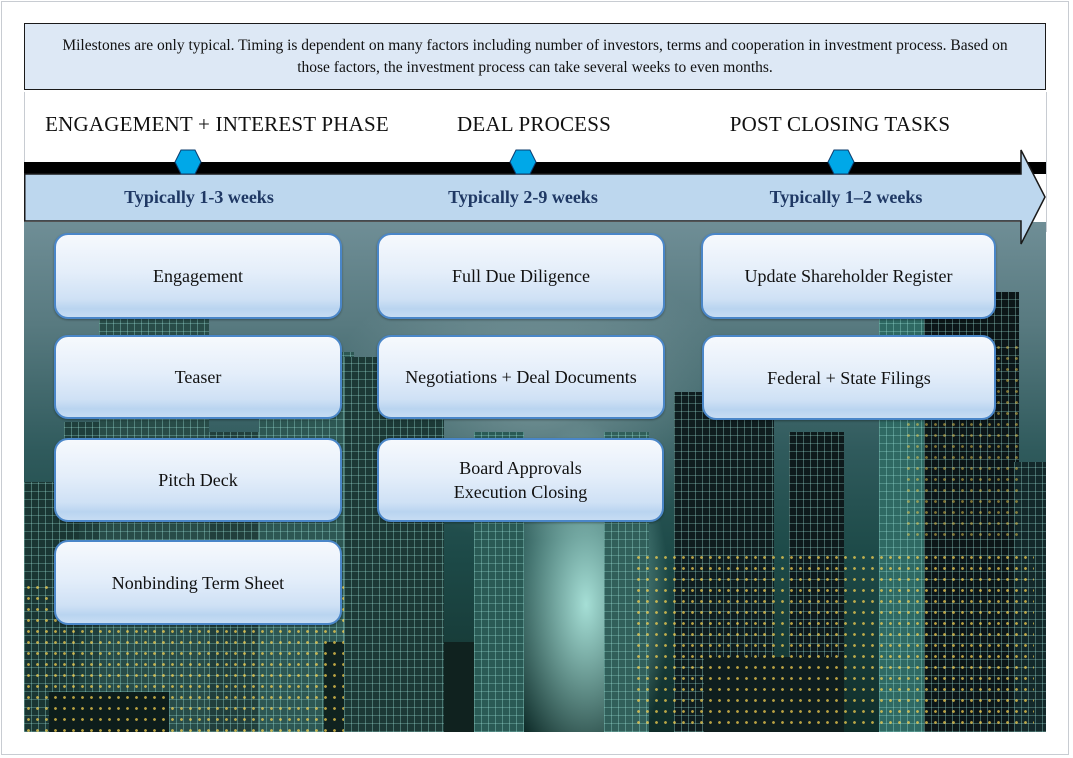 The height and width of the screenshot is (758, 1073). I want to click on milestone-card-full-due-diligence: Full Due Diligence, so click(521, 276).